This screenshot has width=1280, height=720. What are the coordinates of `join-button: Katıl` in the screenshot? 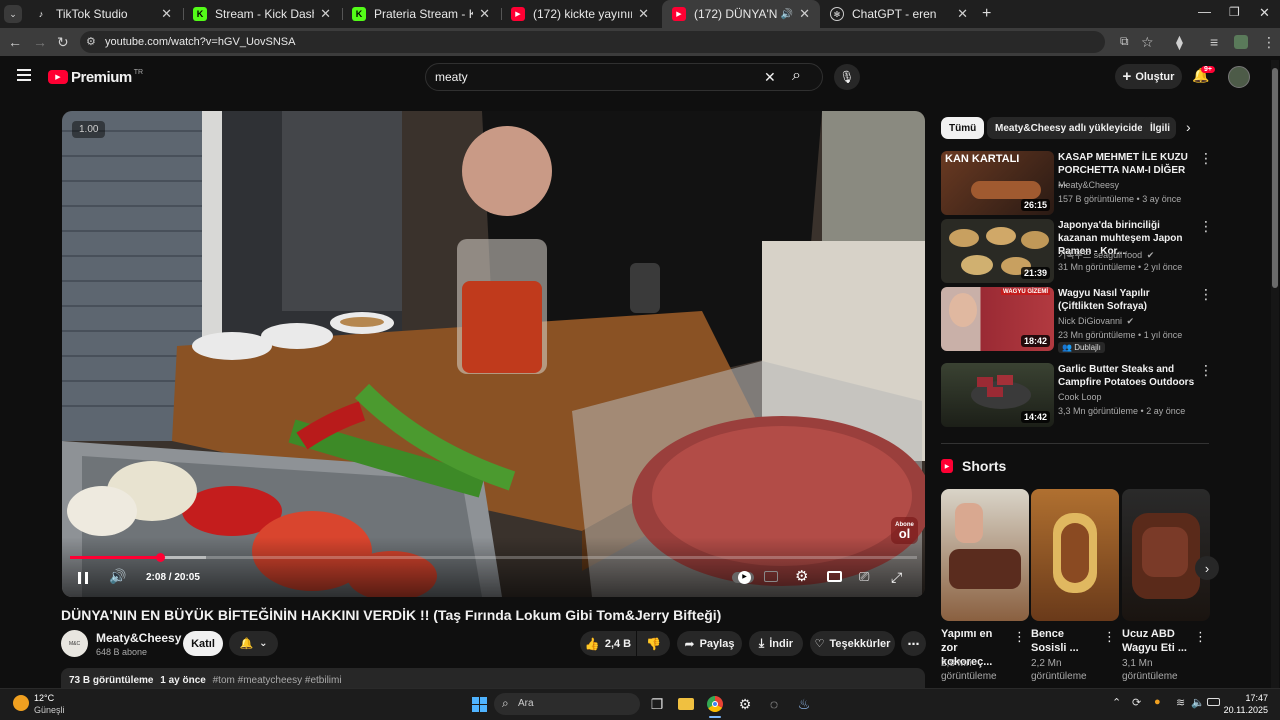 It's located at (203, 643).